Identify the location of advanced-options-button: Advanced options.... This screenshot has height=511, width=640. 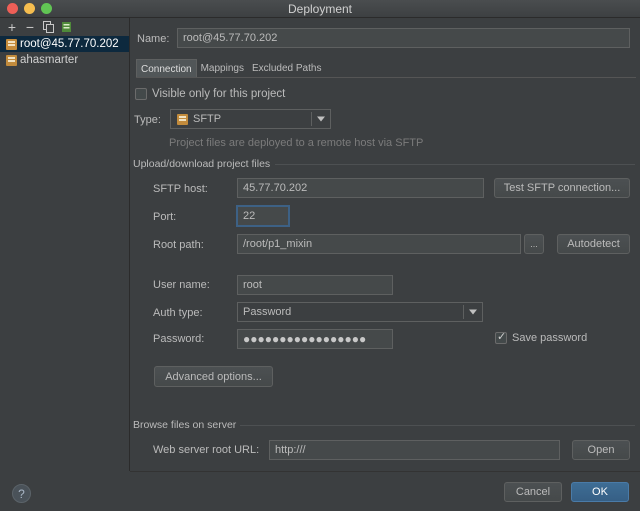
(213, 376).